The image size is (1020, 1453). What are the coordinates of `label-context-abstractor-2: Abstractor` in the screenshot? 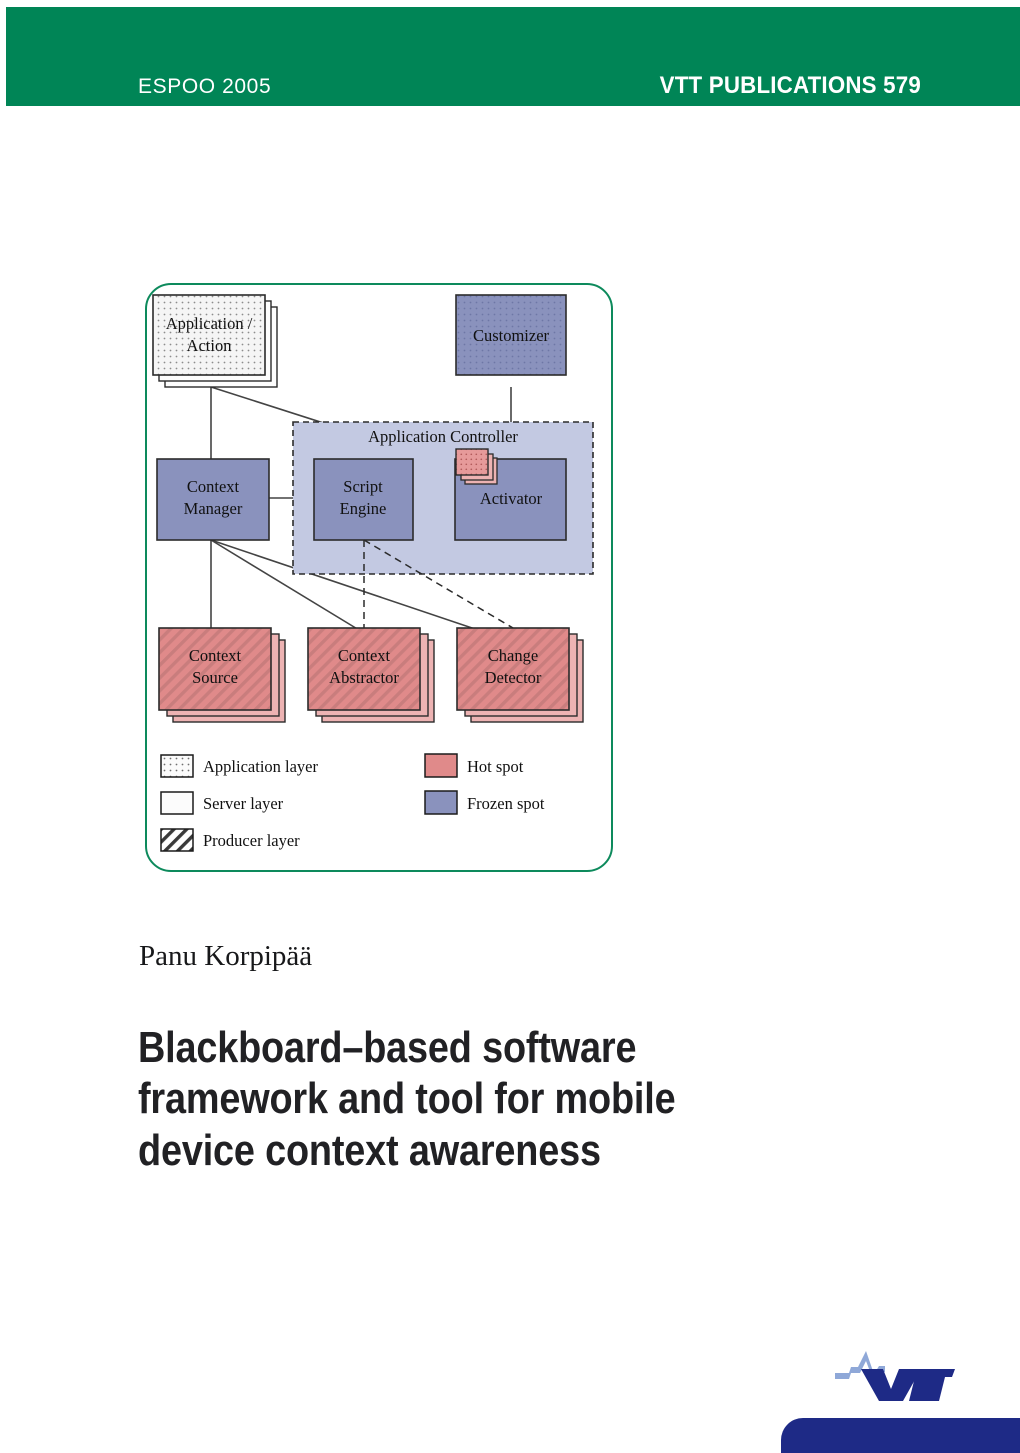 It's located at (364, 677).